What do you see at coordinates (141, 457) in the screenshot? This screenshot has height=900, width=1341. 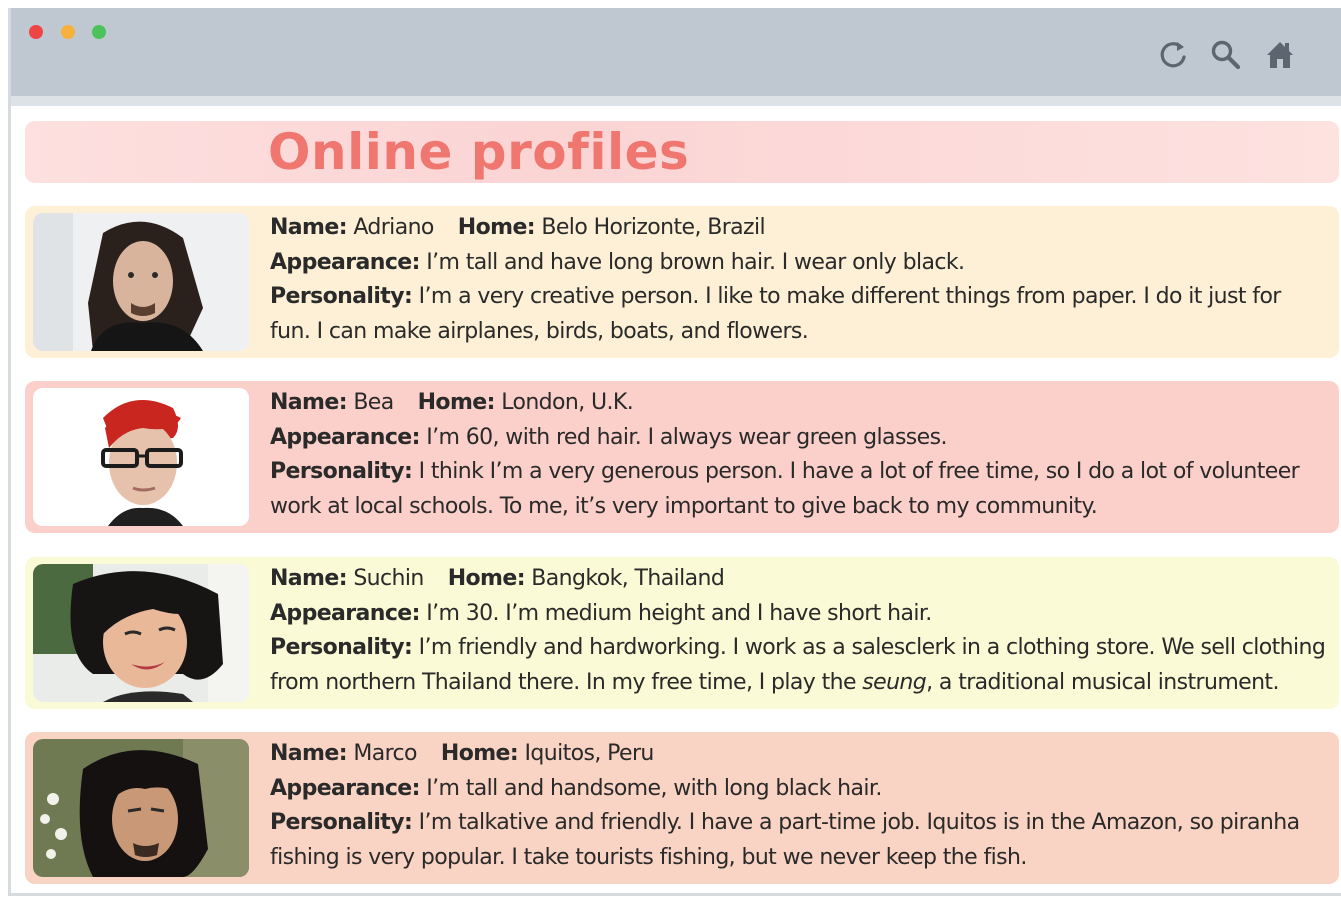 I see `profile-photo-bea` at bounding box center [141, 457].